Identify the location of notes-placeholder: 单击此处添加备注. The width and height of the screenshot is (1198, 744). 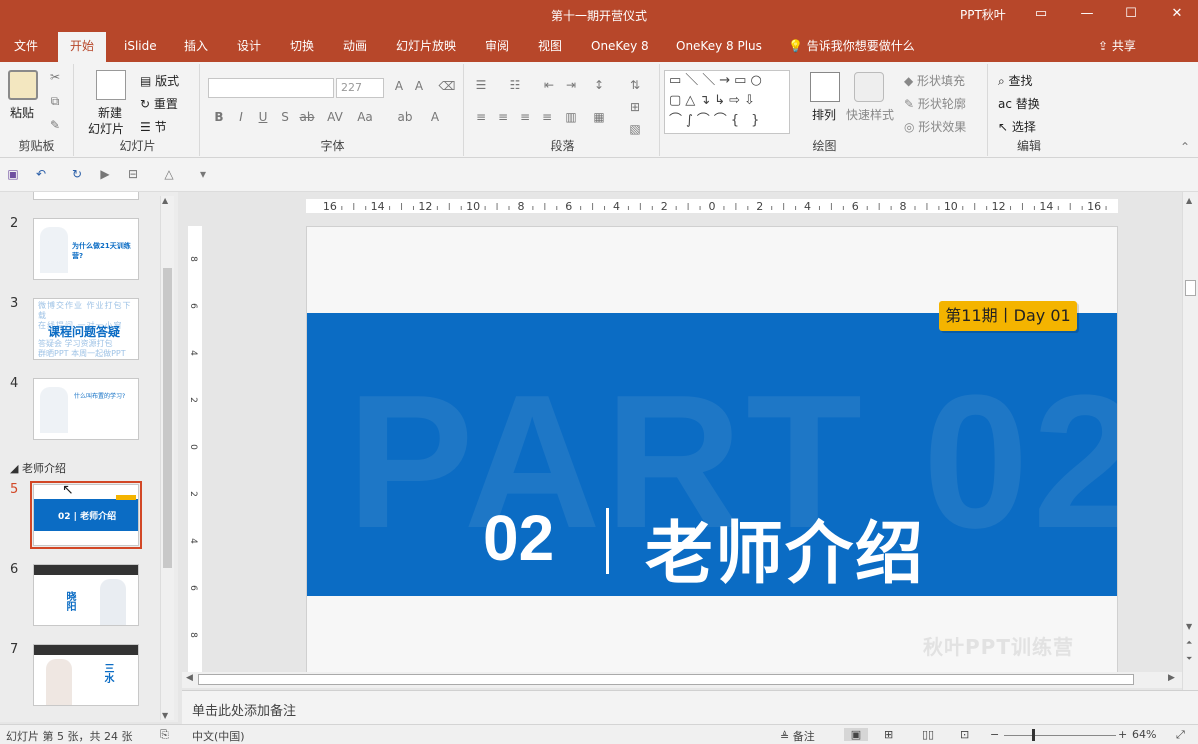
(244, 709).